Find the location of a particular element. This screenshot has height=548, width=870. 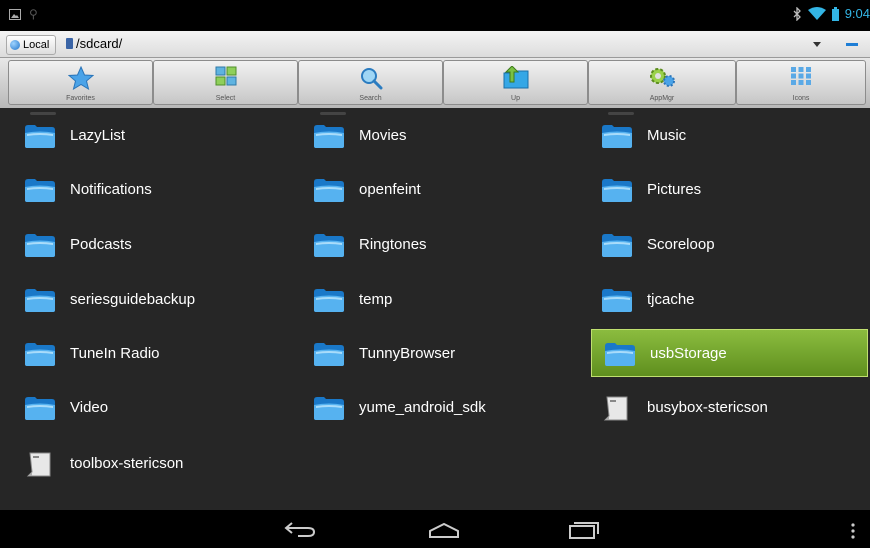

folder-item: TuneIn Radio is located at coordinates (144, 353).